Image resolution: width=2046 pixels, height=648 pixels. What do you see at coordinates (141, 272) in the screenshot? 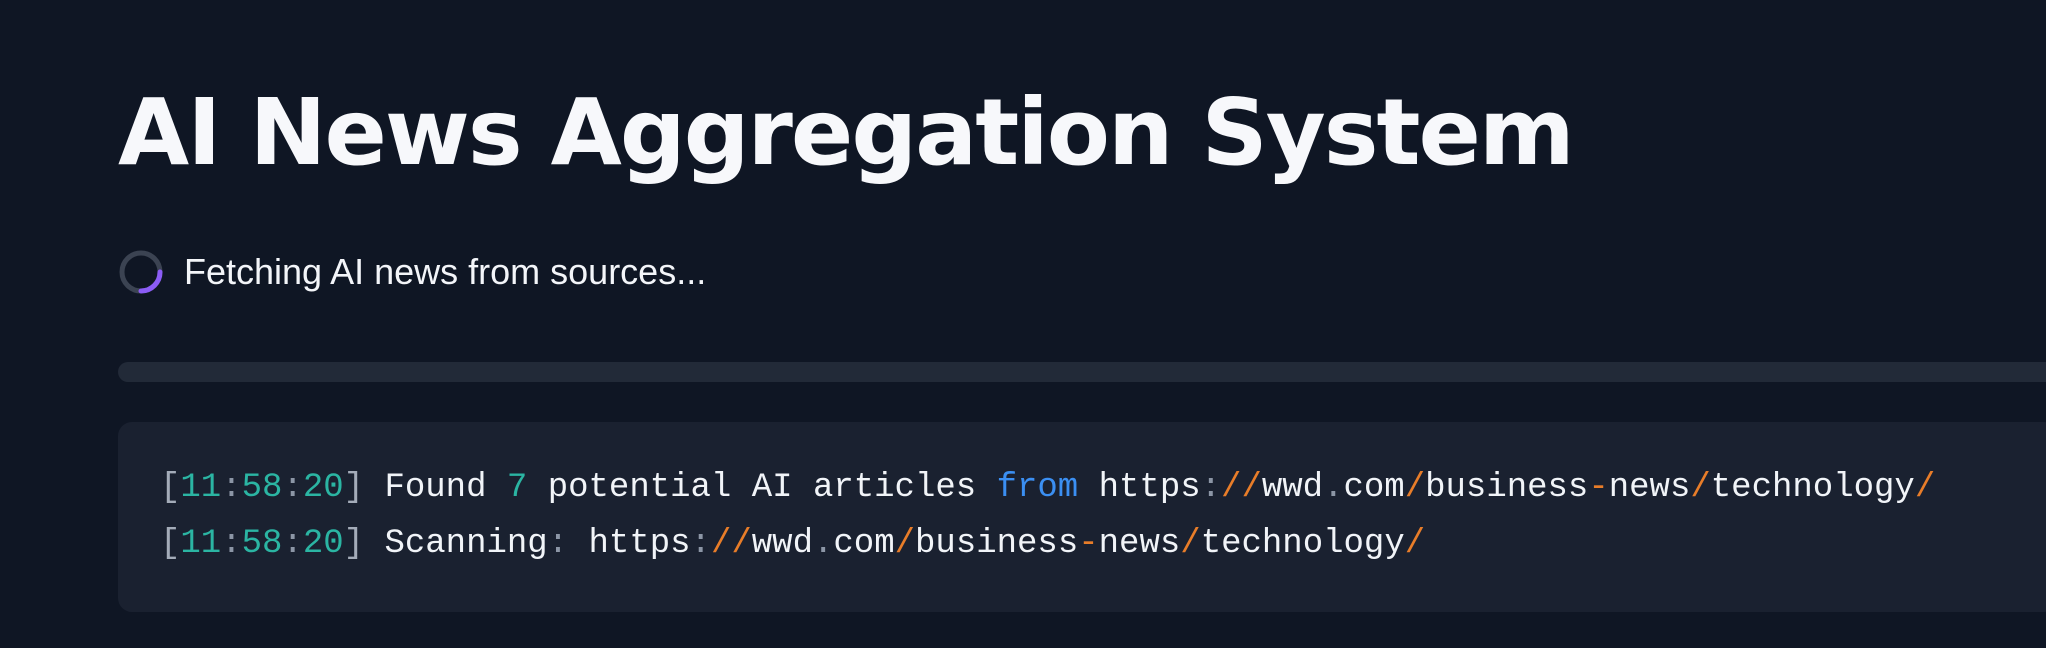
I see `spinner-icon` at bounding box center [141, 272].